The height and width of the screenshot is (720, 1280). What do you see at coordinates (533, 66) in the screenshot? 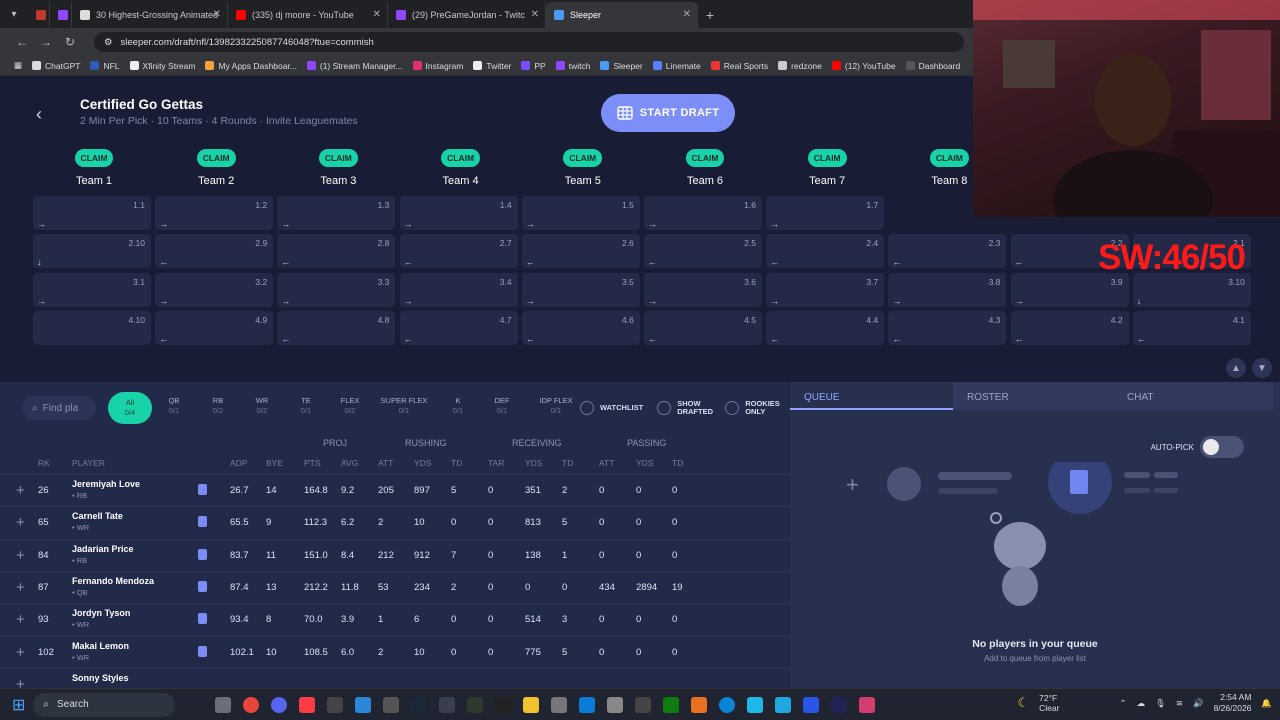
I see `bookmark: PP` at bounding box center [533, 66].